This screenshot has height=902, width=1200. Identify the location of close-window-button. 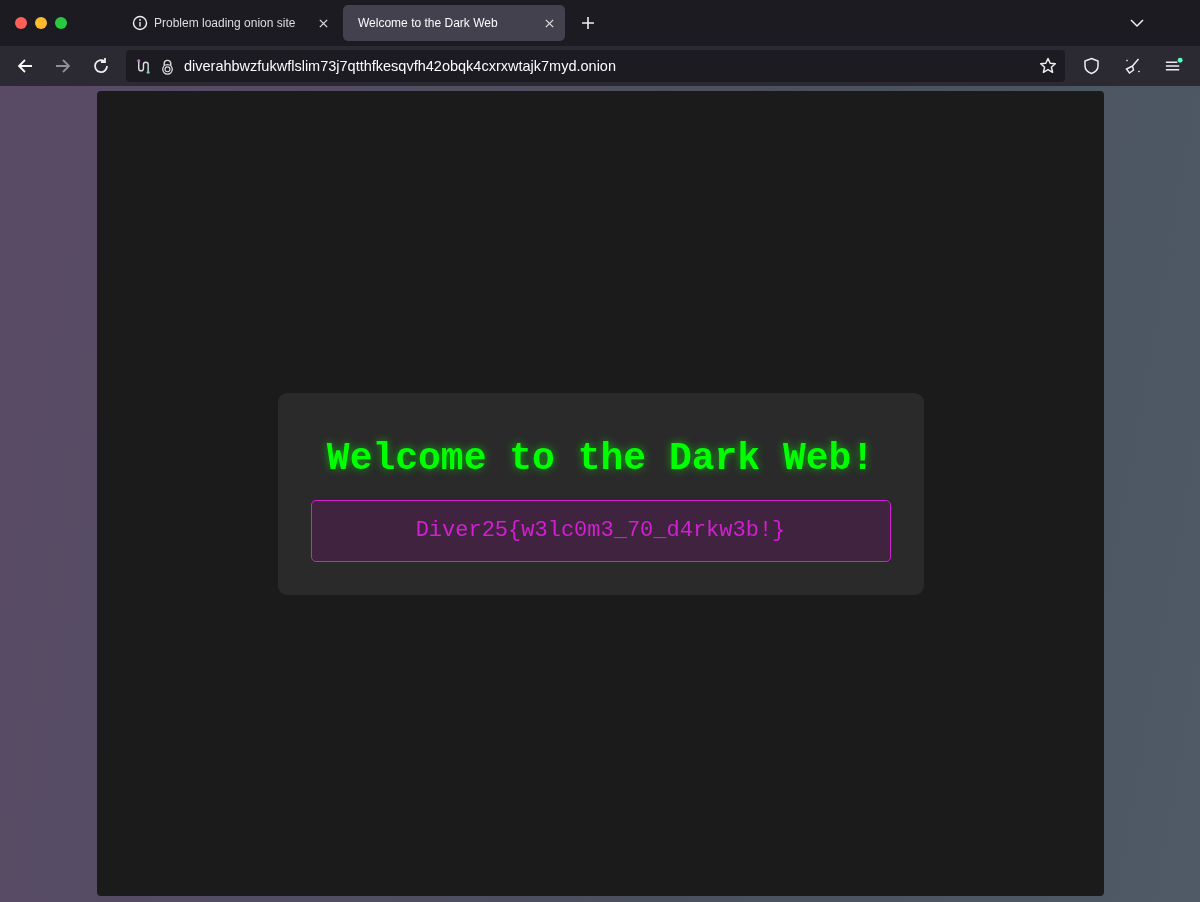
(21, 23).